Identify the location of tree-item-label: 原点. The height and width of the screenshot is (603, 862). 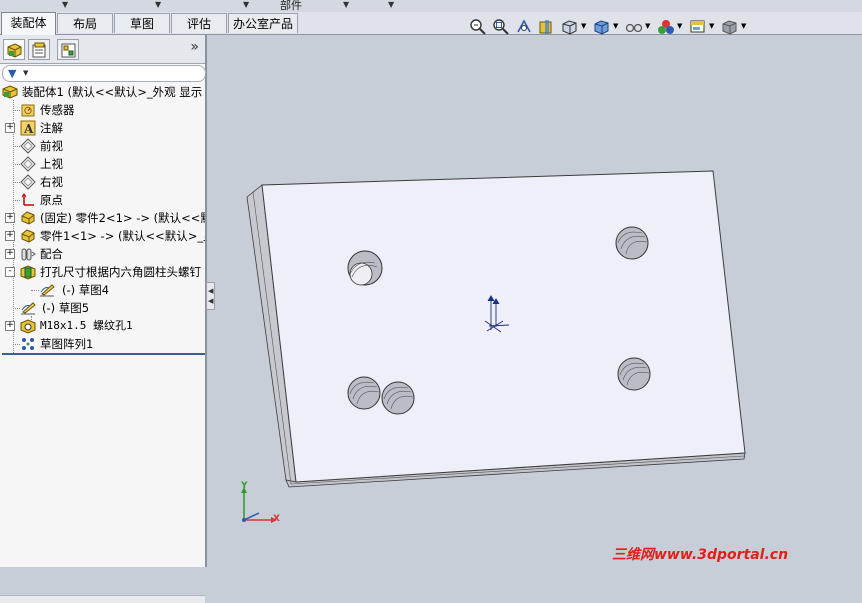
(51, 200).